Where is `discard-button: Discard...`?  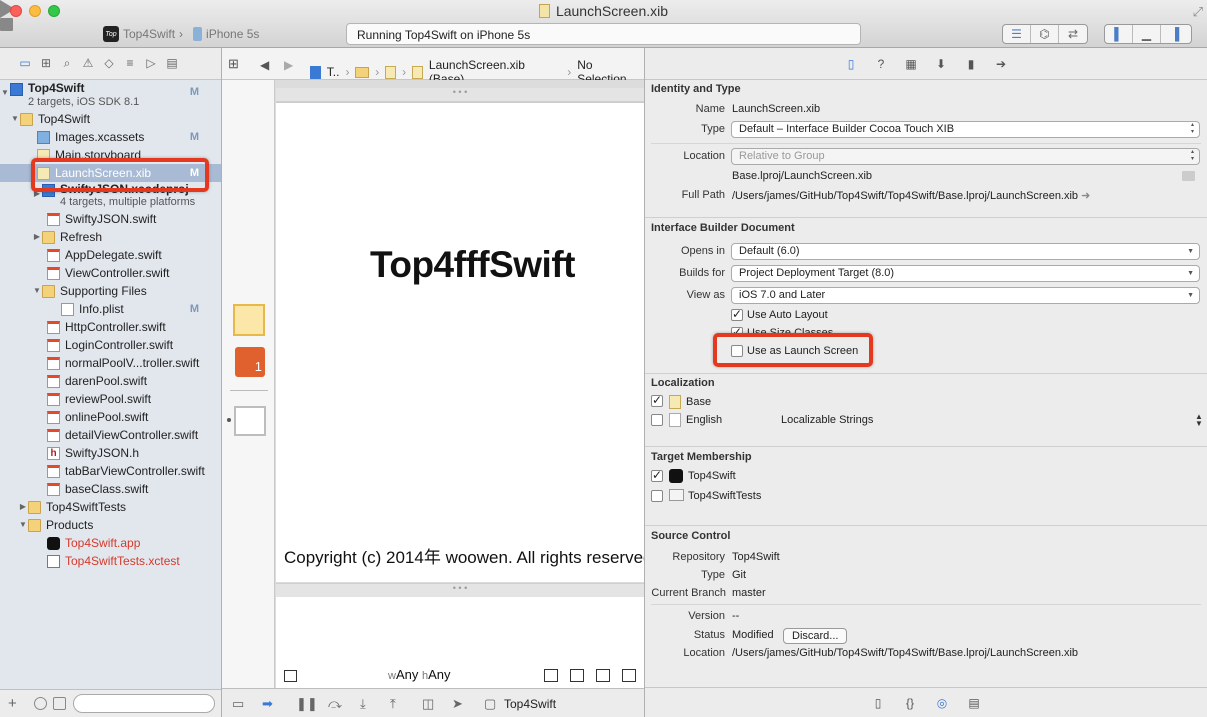
discard-button: Discard... is located at coordinates (815, 636).